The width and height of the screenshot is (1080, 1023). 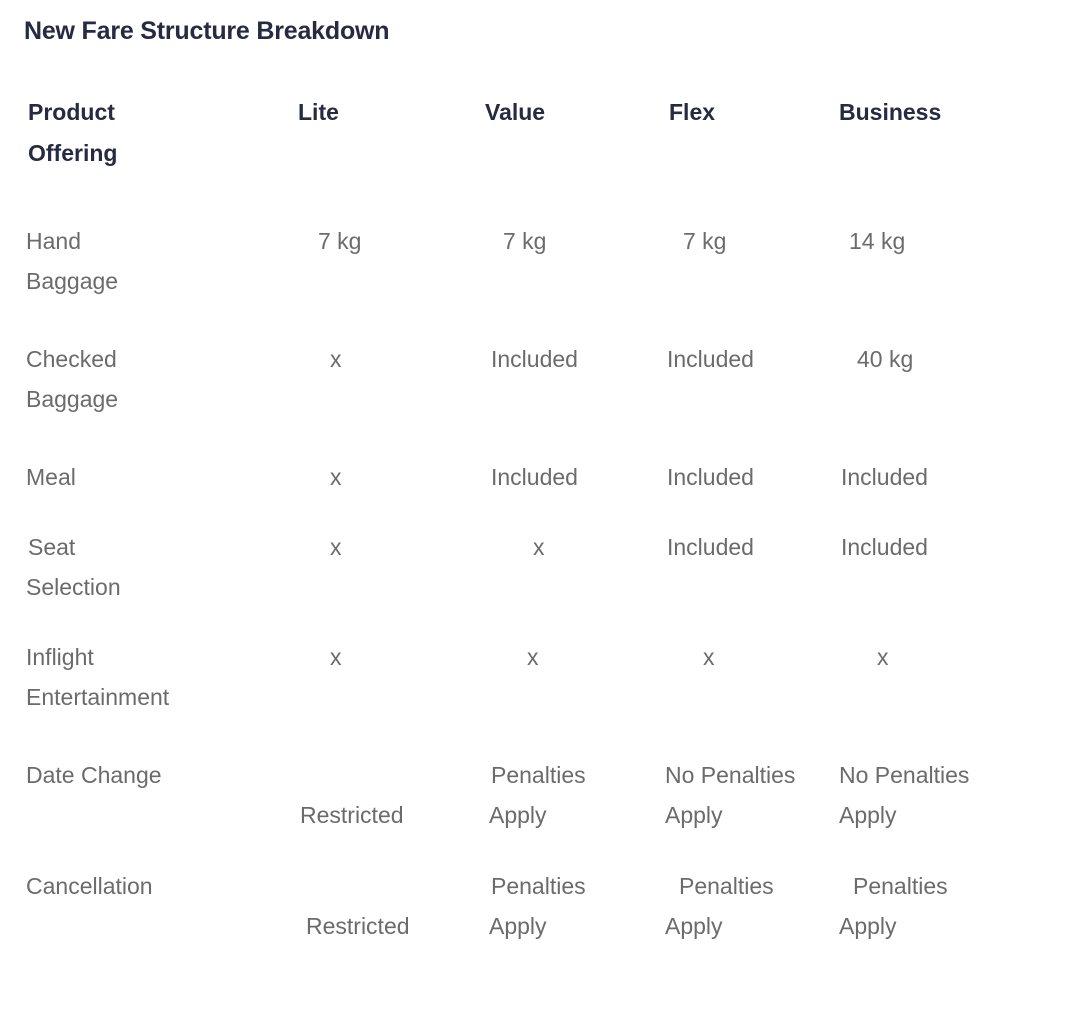 What do you see at coordinates (116, 677) in the screenshot?
I see `row-label-inflight-entertainment: Inflight Entertainment` at bounding box center [116, 677].